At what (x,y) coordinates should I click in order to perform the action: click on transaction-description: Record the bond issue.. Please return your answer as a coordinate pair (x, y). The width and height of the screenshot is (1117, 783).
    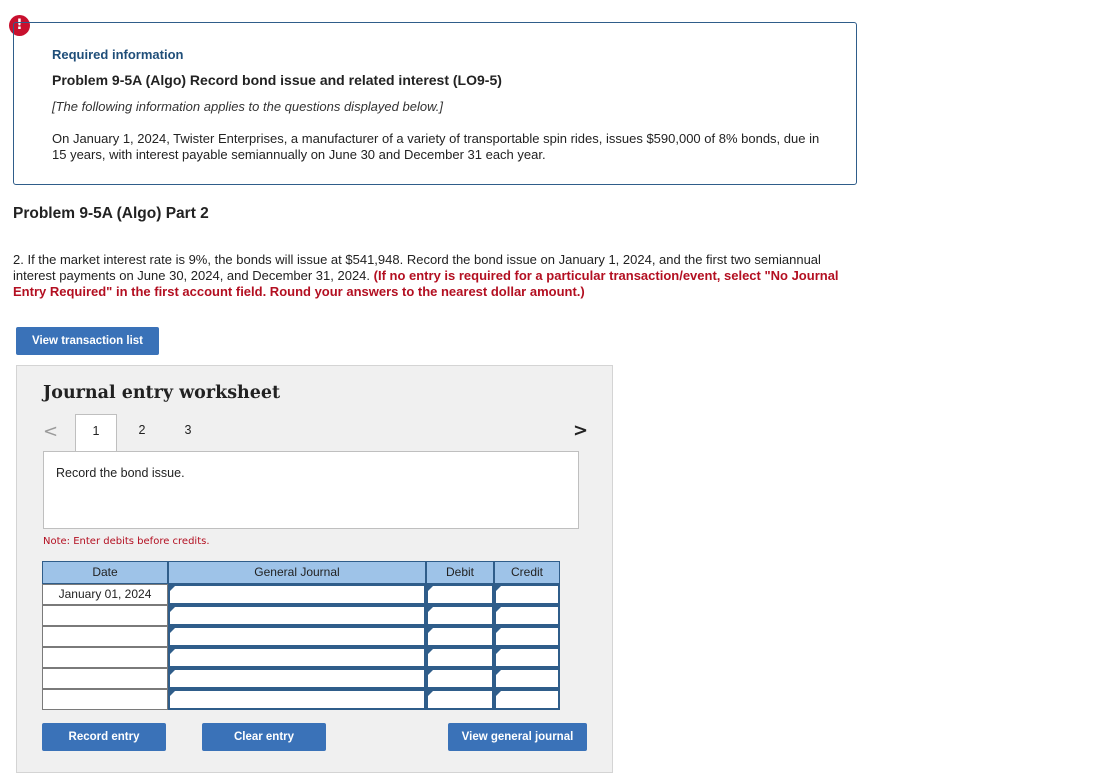
    Looking at the image, I should click on (120, 473).